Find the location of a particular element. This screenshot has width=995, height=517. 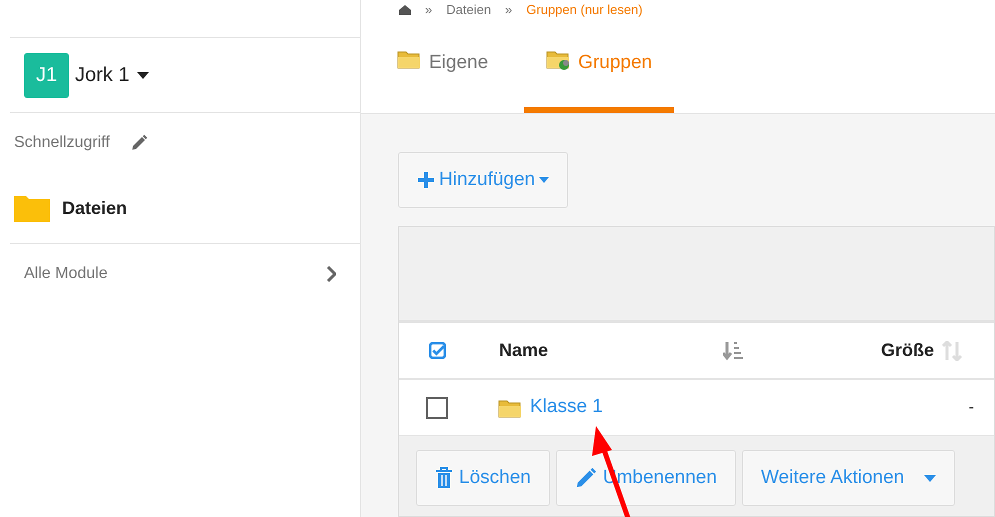

trash-icon is located at coordinates (444, 478).